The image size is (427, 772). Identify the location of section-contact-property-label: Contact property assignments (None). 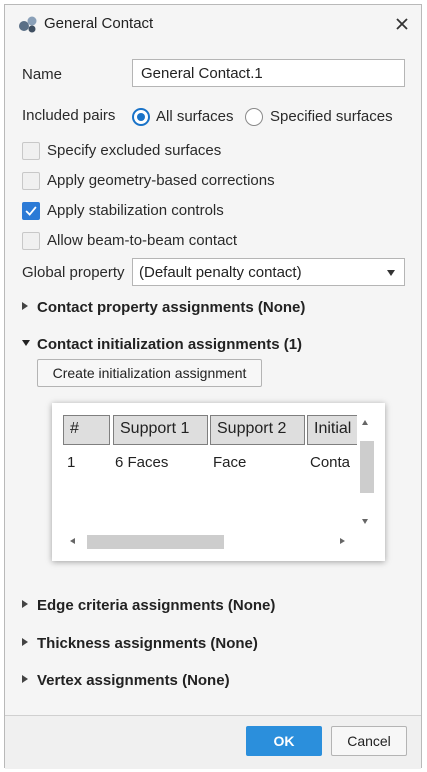
(171, 307).